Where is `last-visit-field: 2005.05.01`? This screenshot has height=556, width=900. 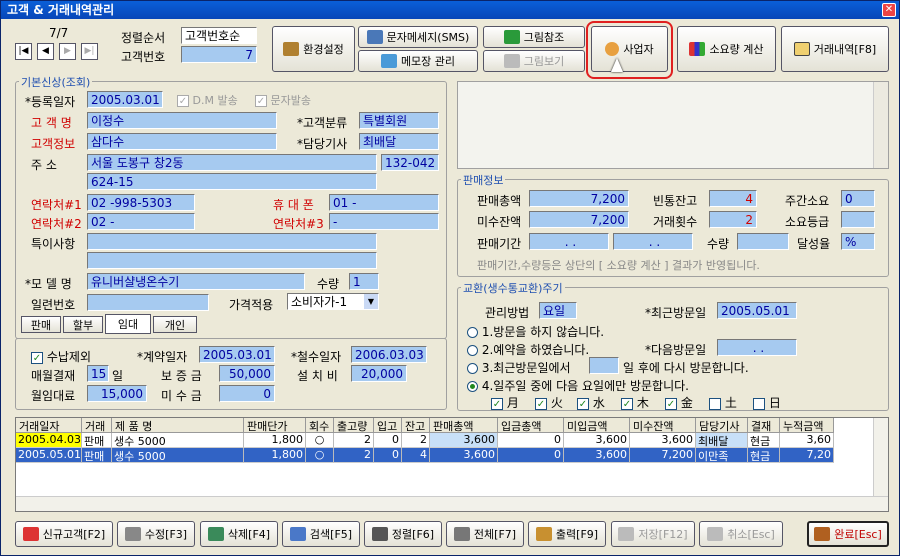 last-visit-field: 2005.05.01 is located at coordinates (757, 310).